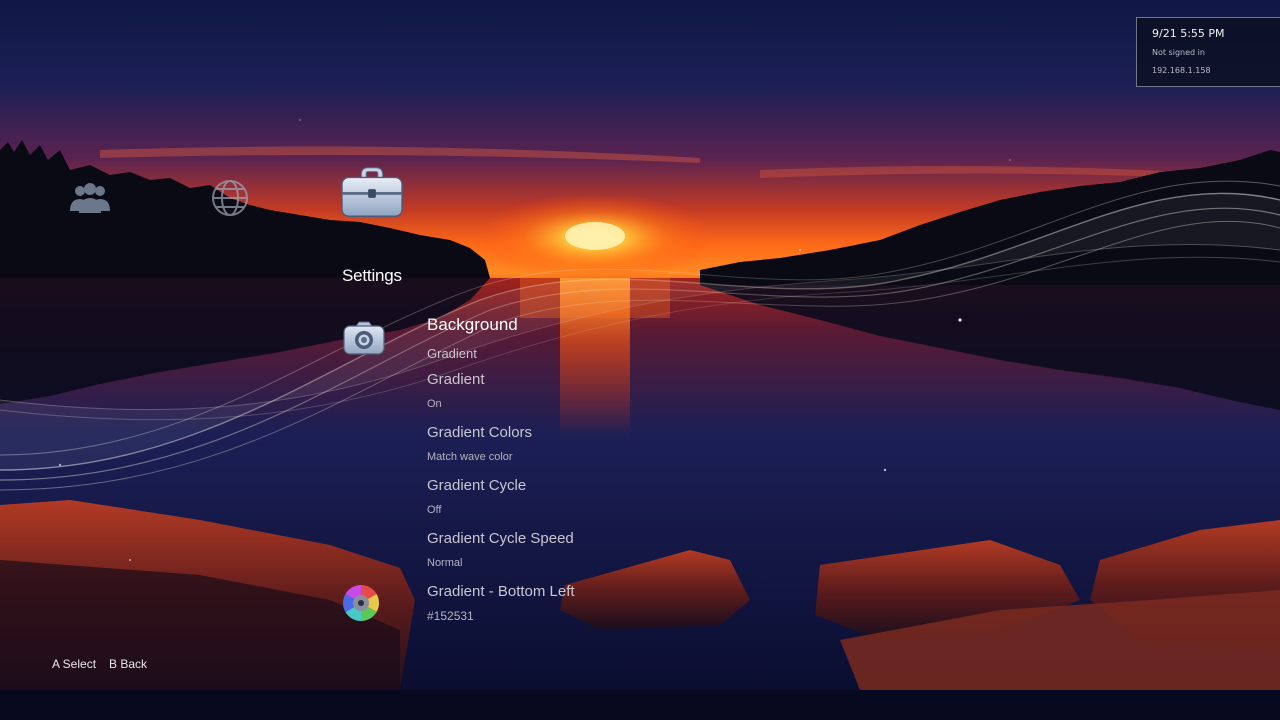 The height and width of the screenshot is (720, 1280). Describe the element at coordinates (472, 325) in the screenshot. I see `section-title-background: Background` at that location.